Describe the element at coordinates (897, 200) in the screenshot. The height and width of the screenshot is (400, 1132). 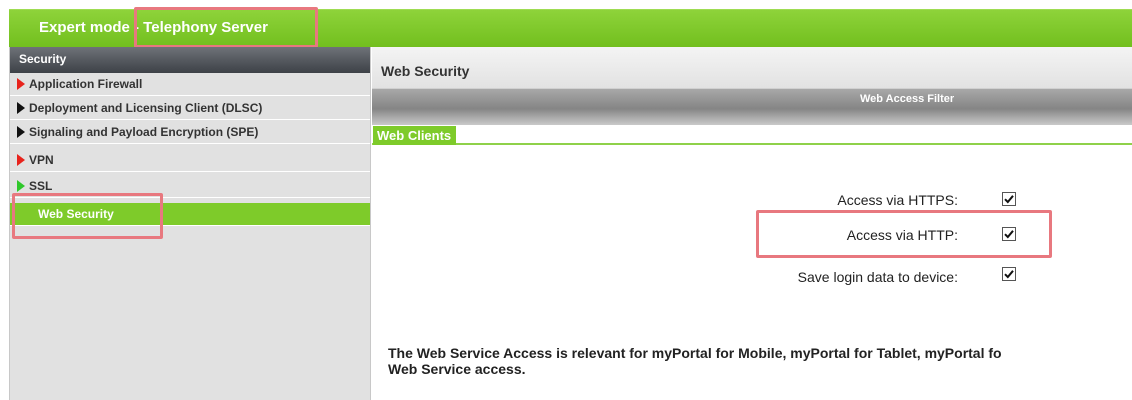
I see `https-access-label: Access via HTTPS:` at that location.